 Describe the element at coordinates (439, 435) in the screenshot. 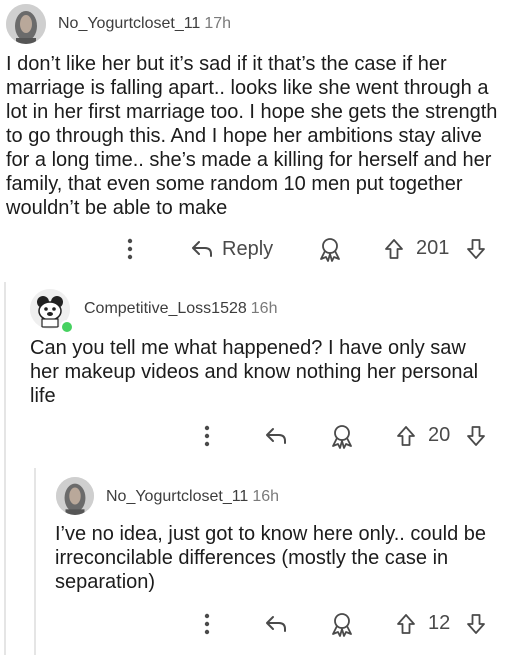

I see `vote-score: 20` at that location.